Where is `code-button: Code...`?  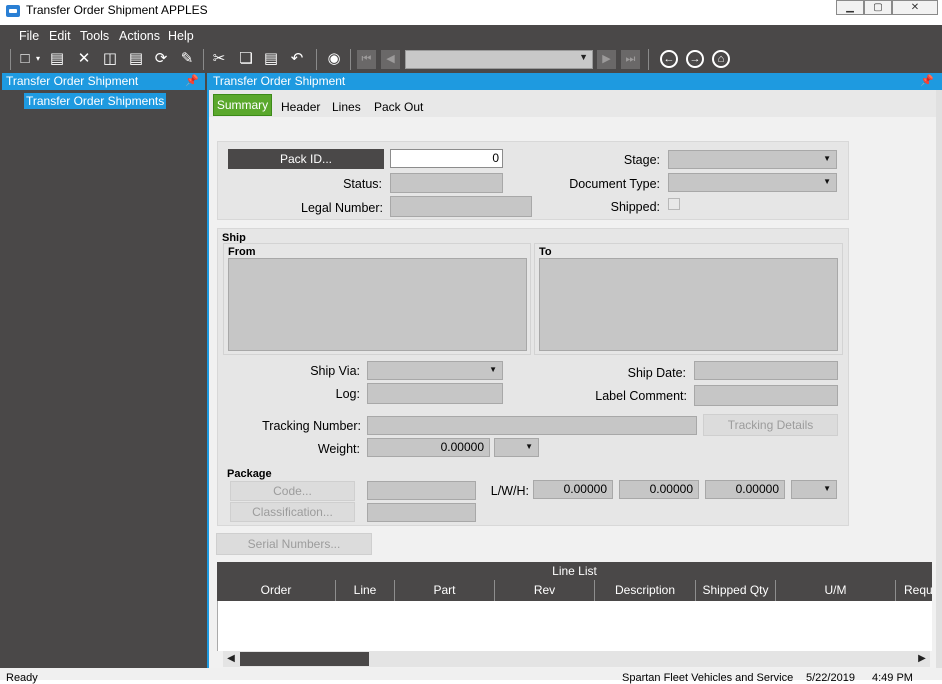 code-button: Code... is located at coordinates (292, 491).